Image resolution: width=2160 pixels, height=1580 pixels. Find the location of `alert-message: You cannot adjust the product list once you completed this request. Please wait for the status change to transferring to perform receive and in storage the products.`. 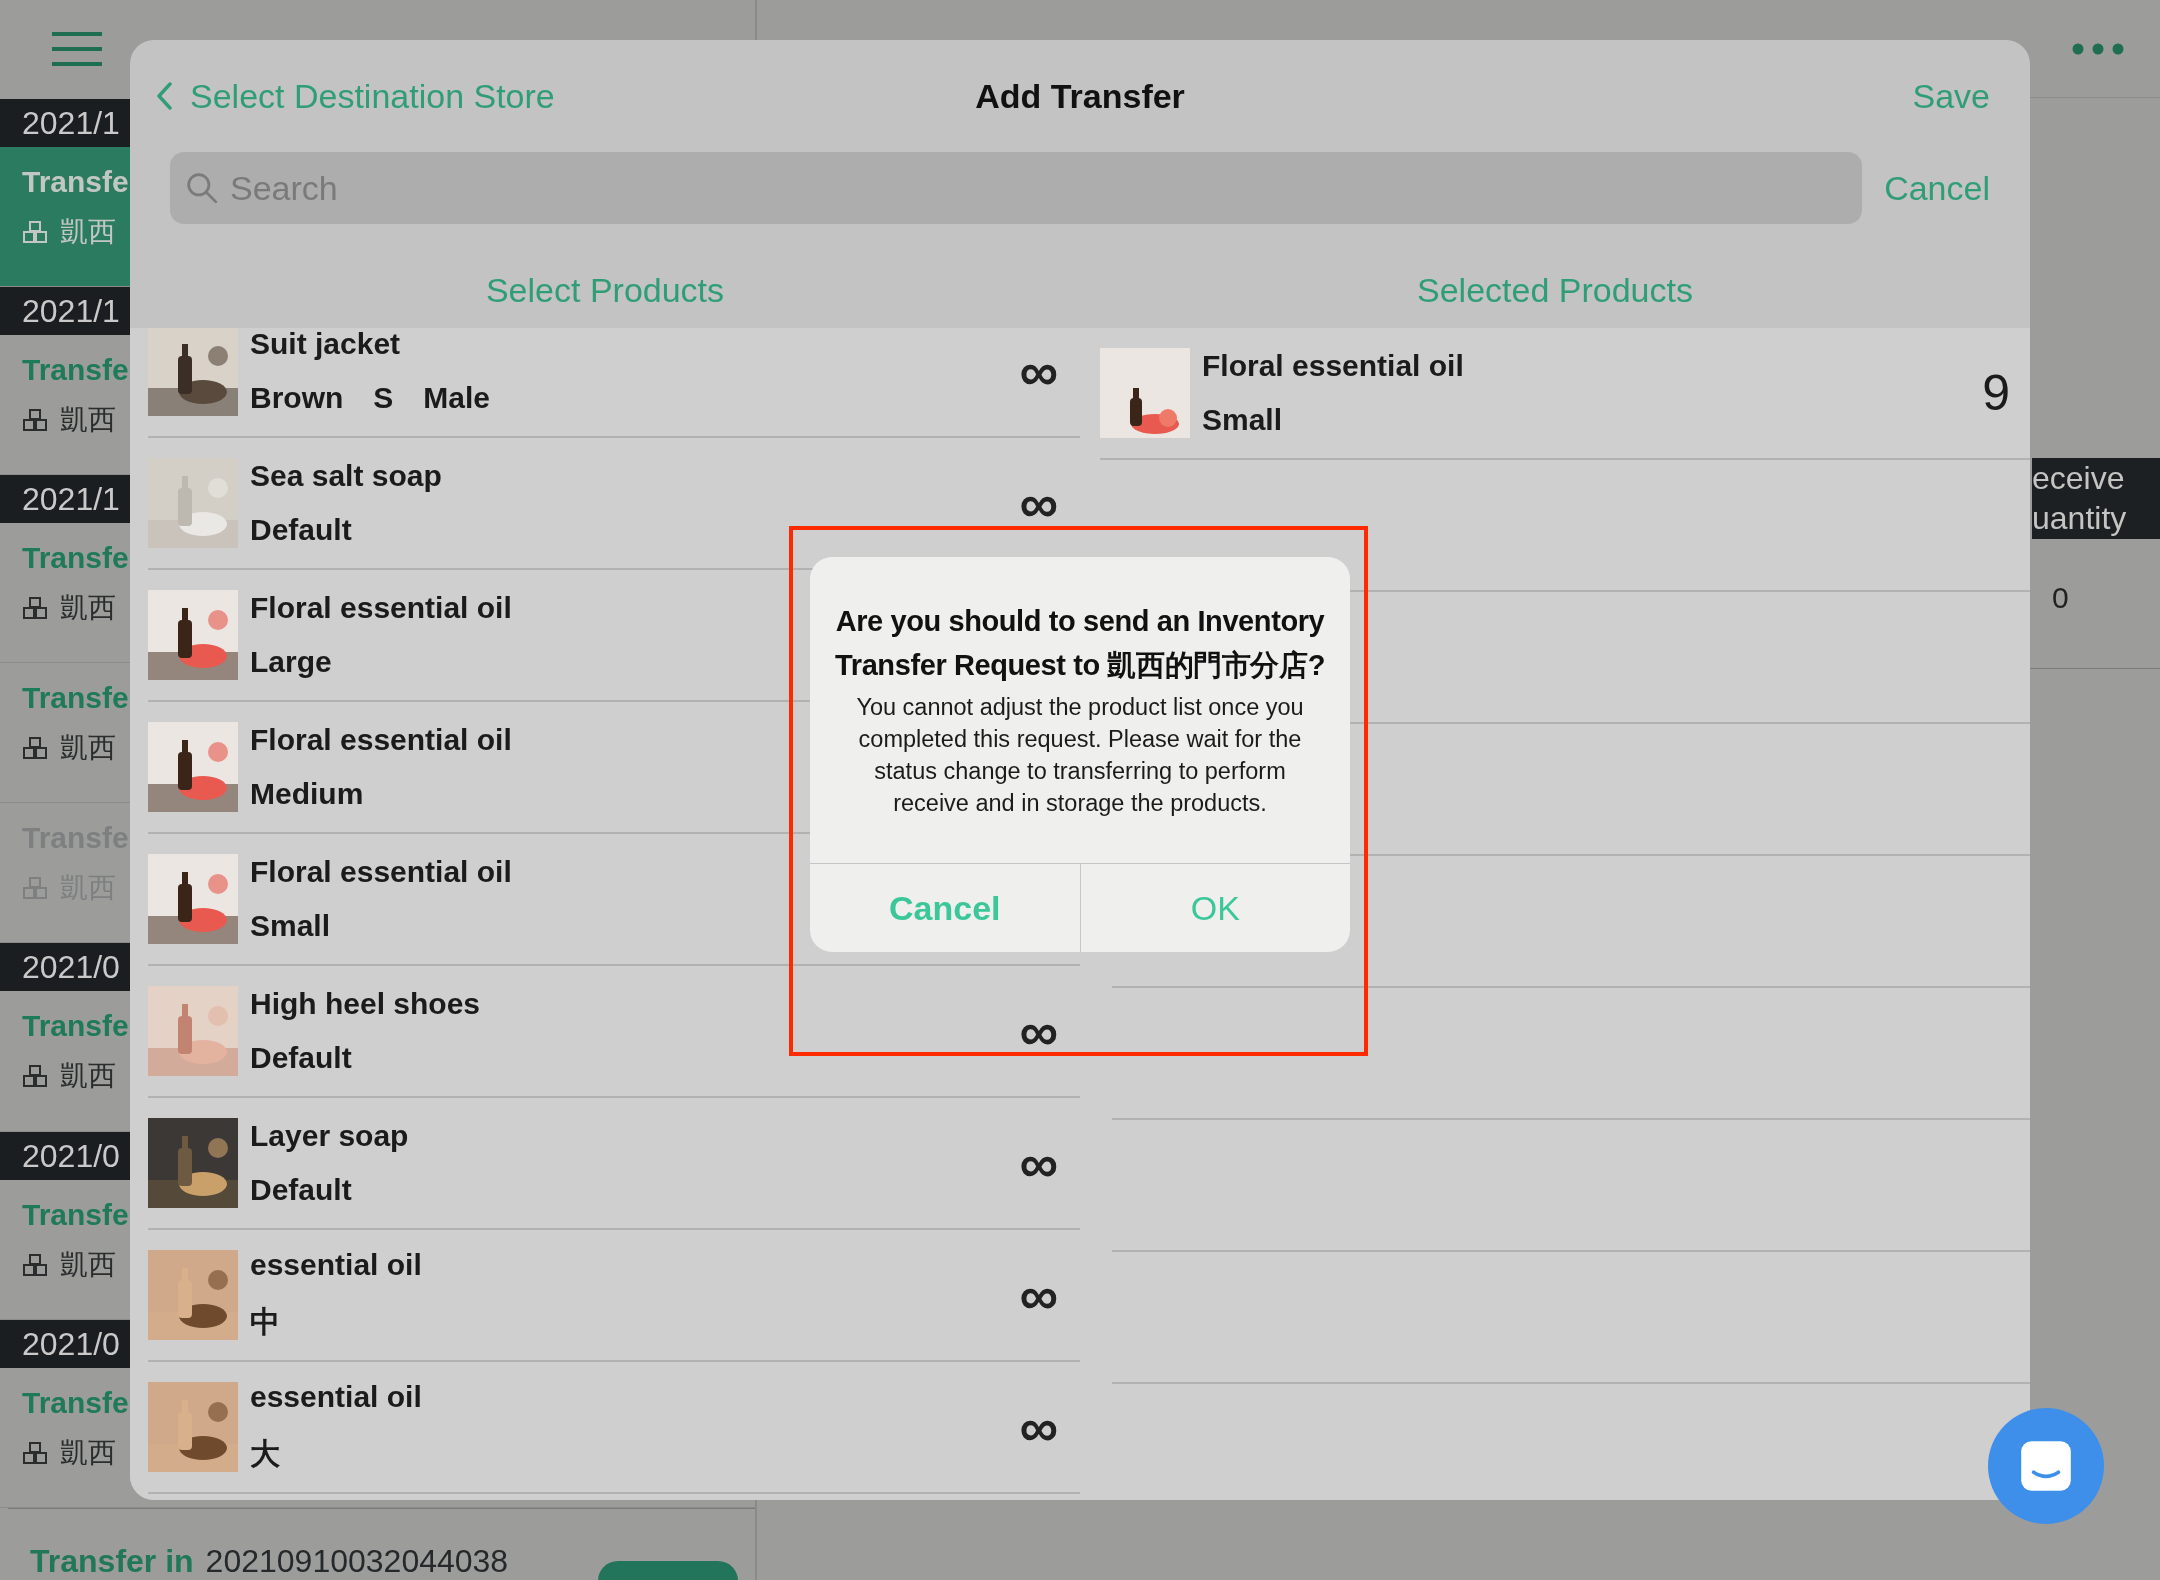

alert-message: You cannot adjust the product list once you completed this request. Please wait for the status change to transferring to perform receive and in storage the products. is located at coordinates (1080, 755).